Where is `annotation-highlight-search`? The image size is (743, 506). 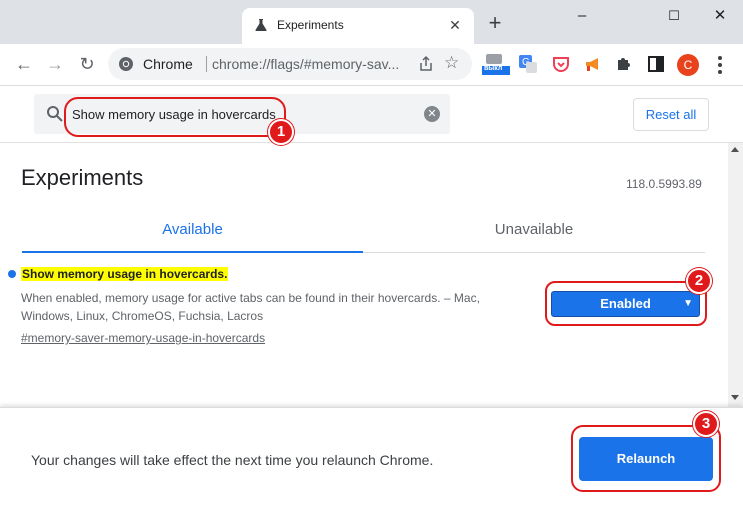
annotation-highlight-search is located at coordinates (175, 117).